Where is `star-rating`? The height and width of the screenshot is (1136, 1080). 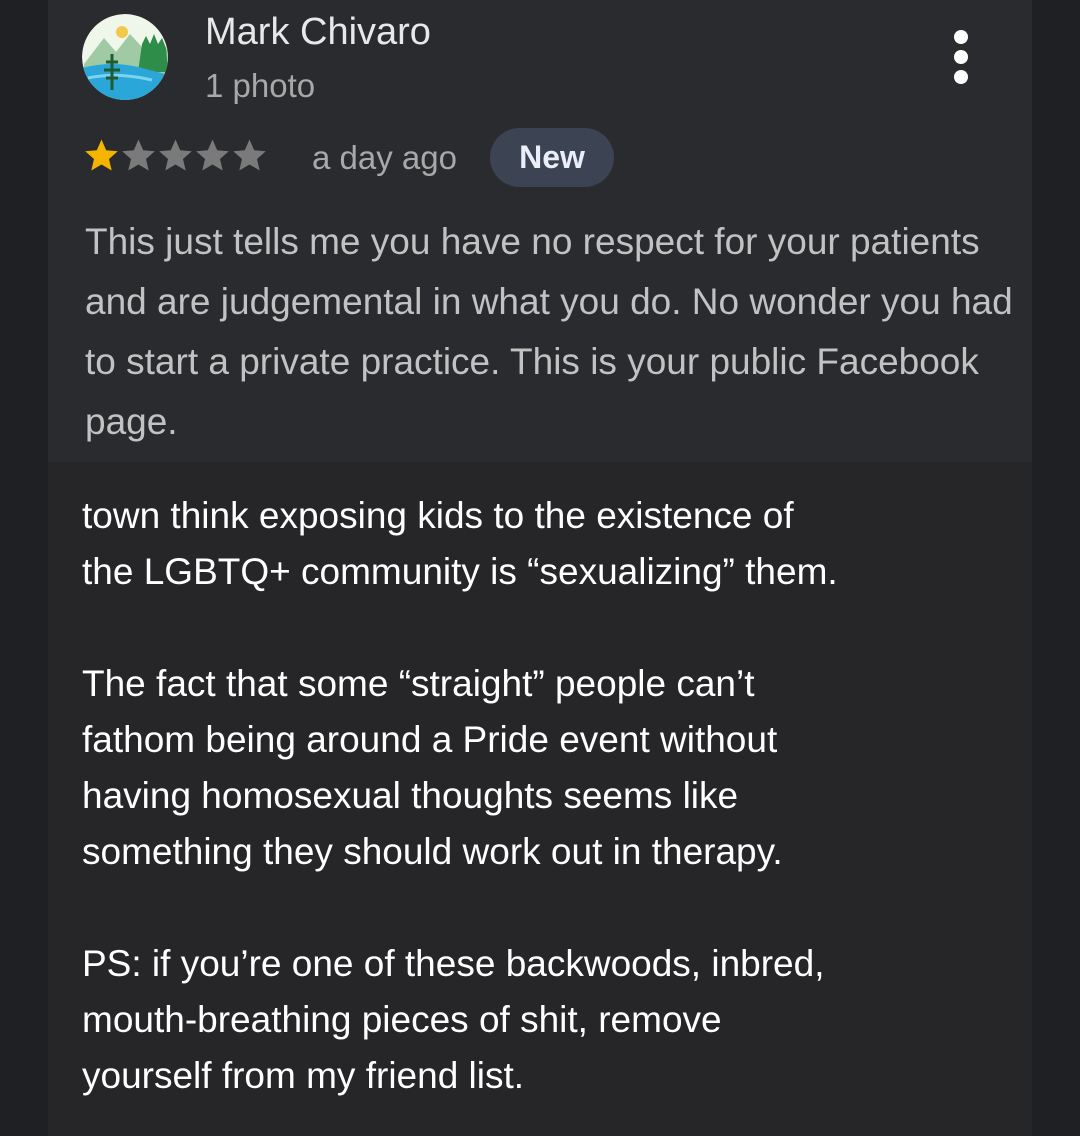
star-rating is located at coordinates (175, 156).